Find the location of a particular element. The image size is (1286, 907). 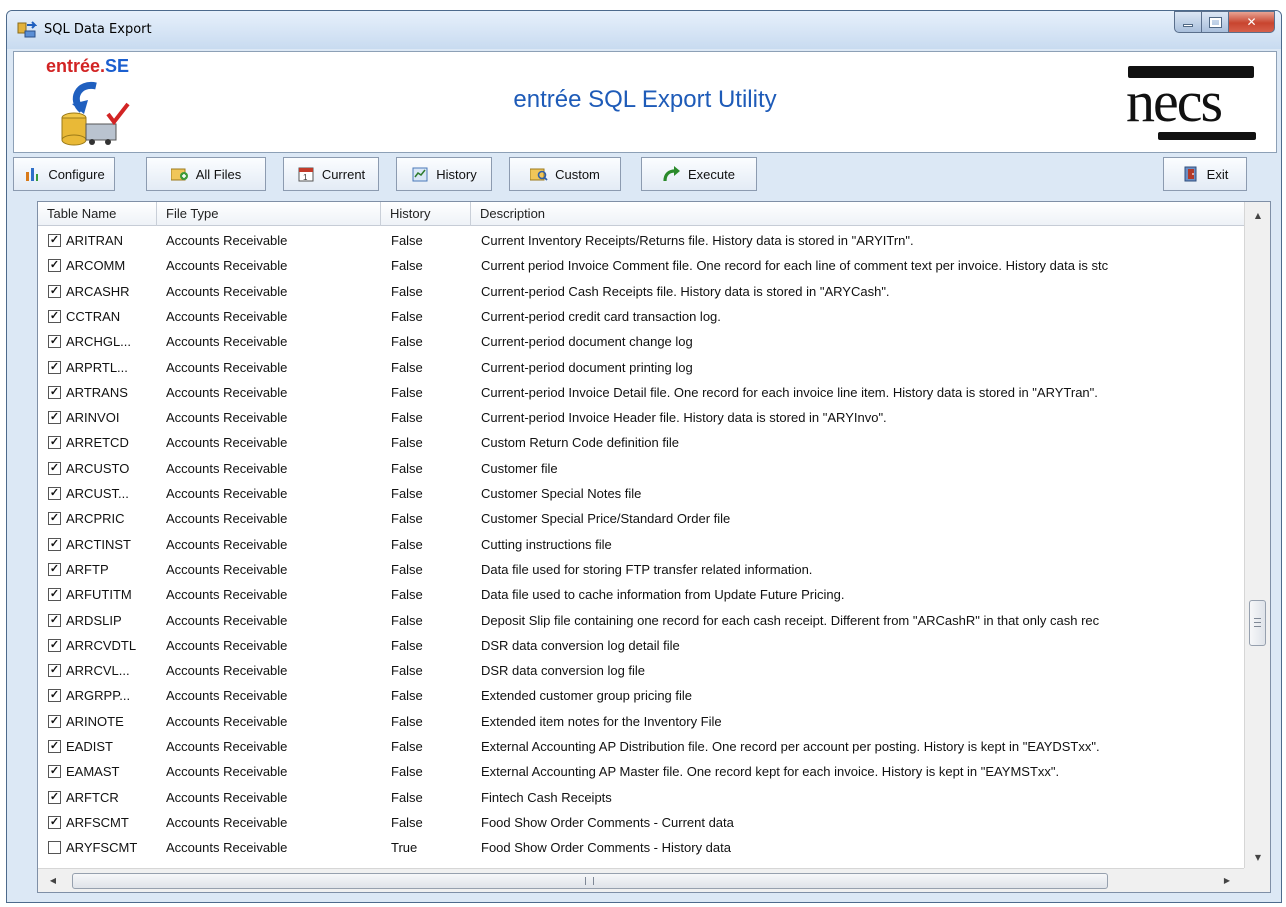

description-cell: Food Show Order Comments - Current data is located at coordinates (607, 822).